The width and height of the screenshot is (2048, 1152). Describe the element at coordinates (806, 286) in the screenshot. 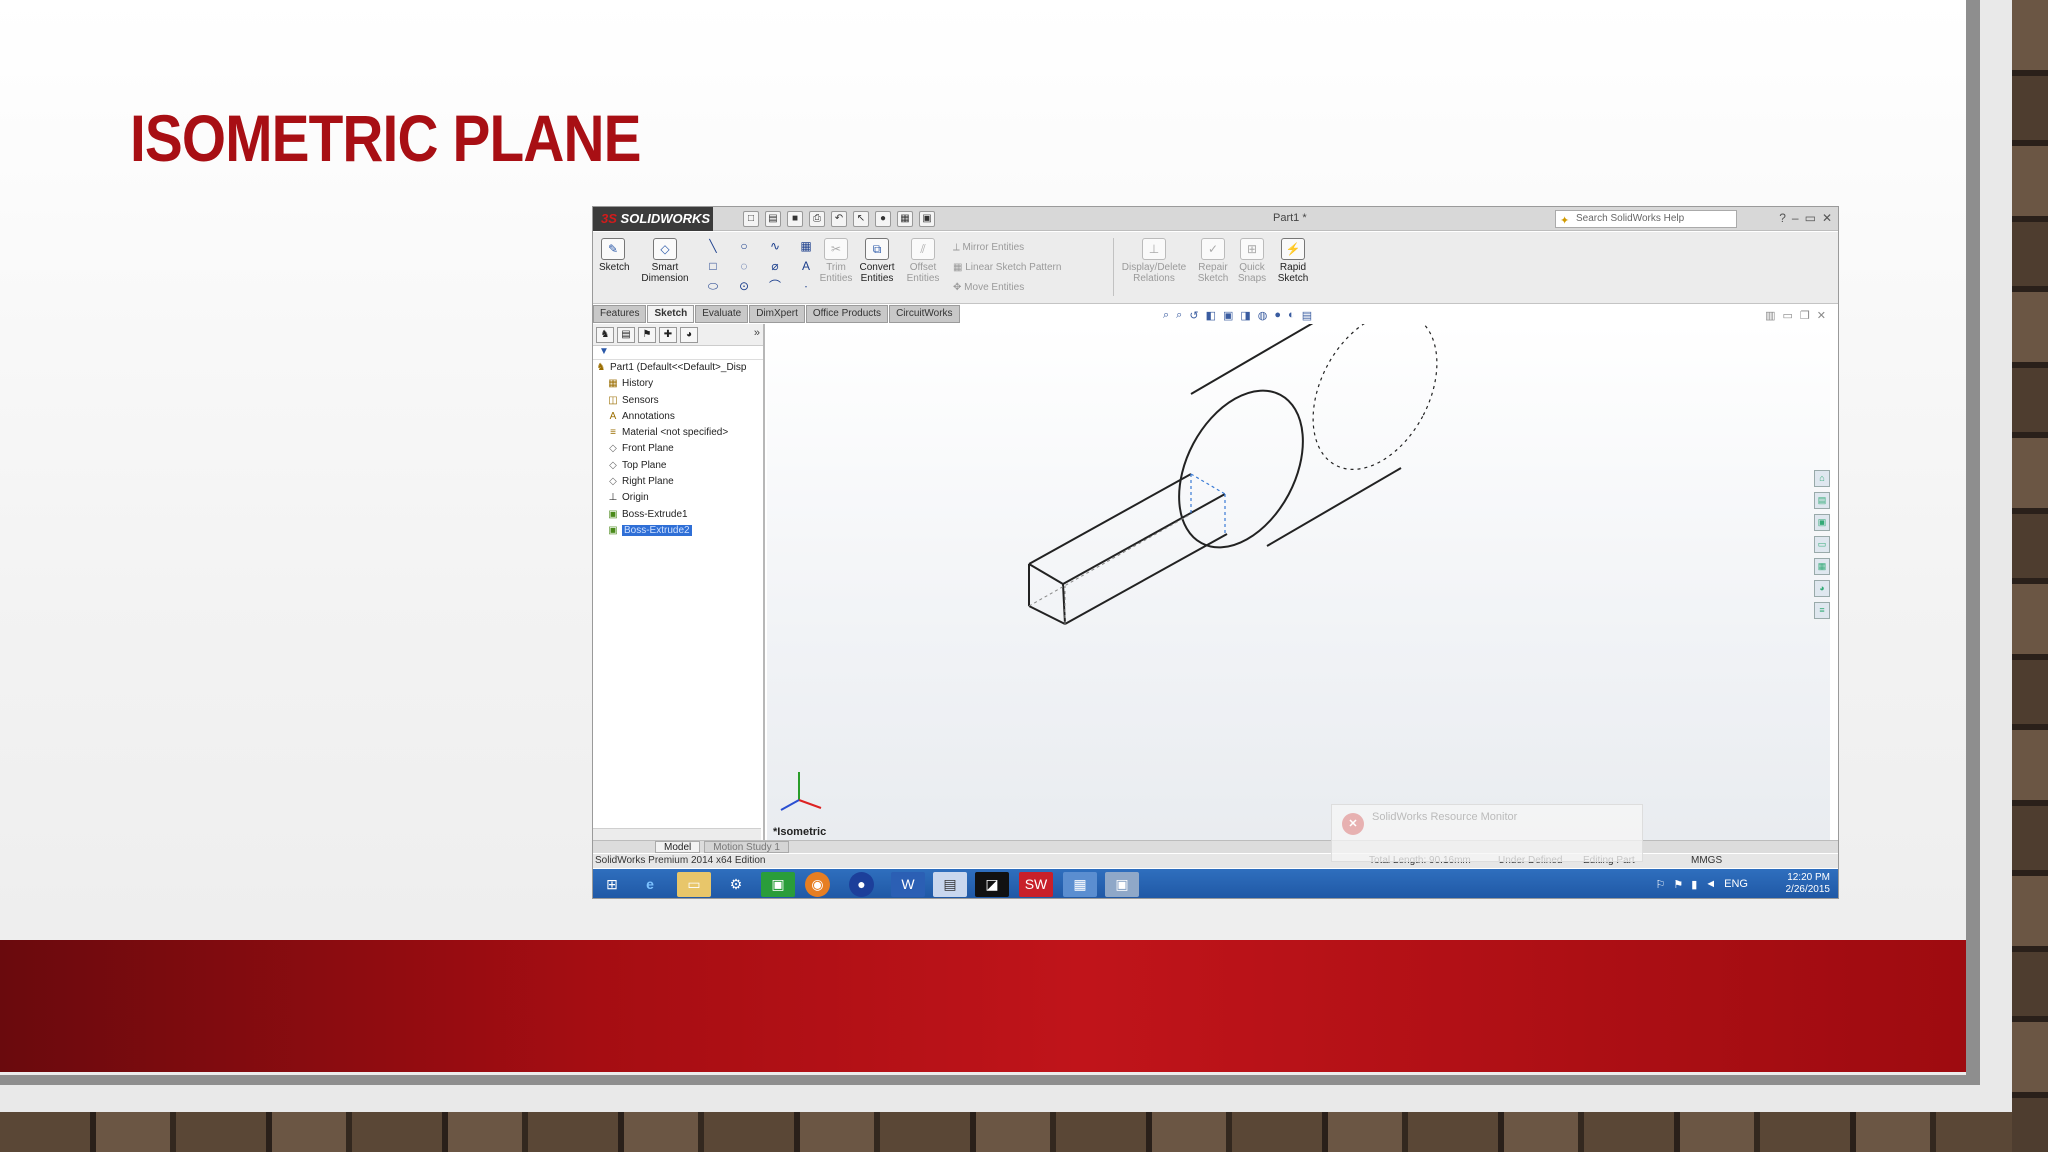

I see `point-icon: ∙` at that location.